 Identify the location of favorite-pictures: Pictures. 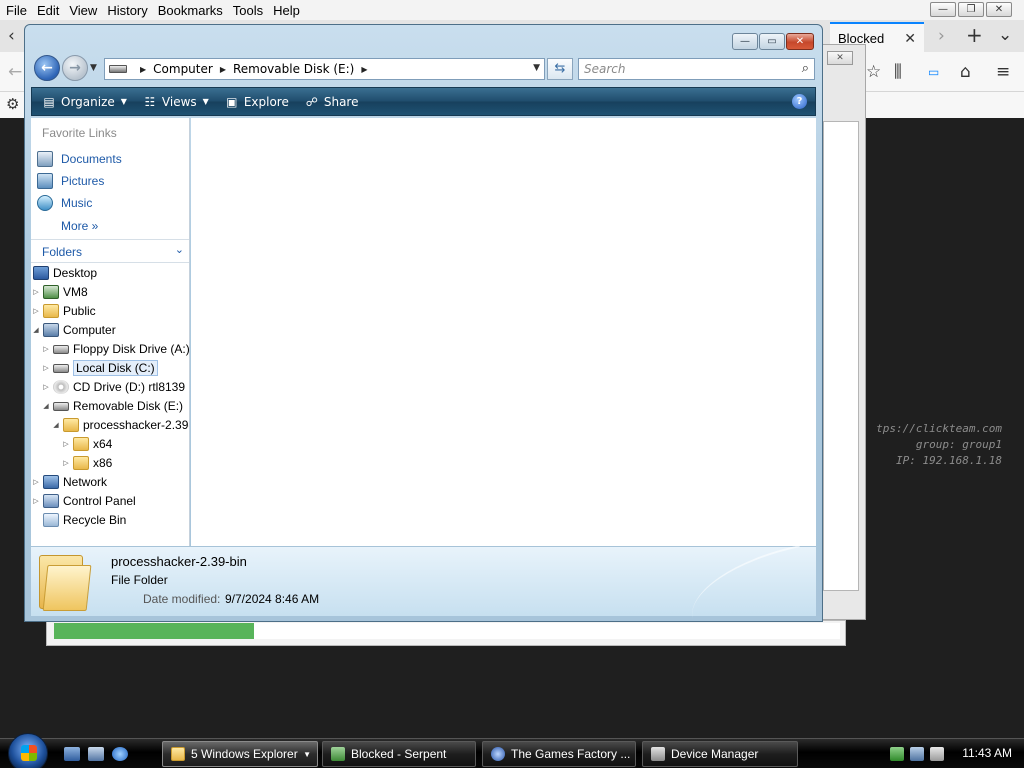
(70, 181).